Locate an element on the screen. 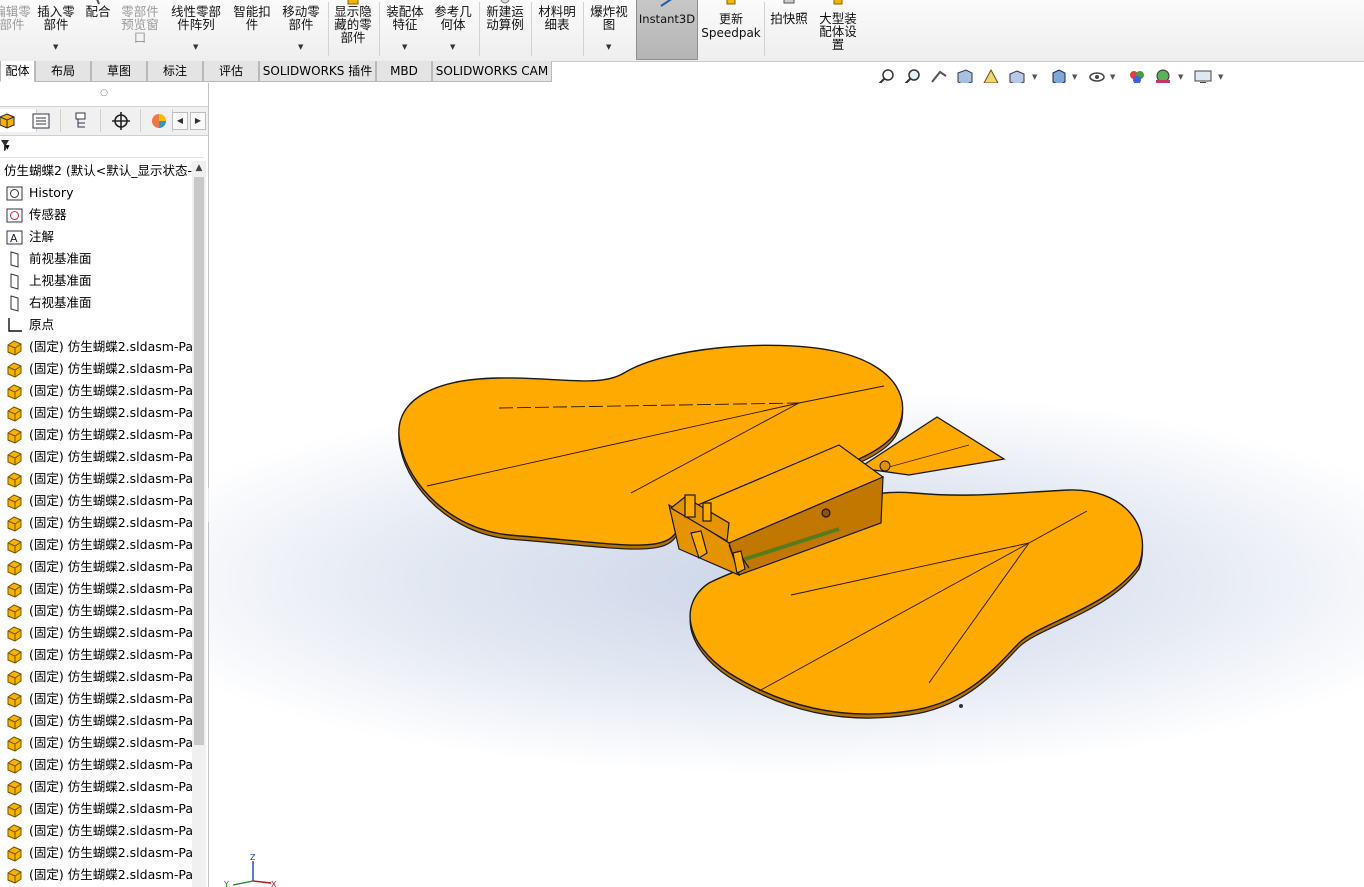 The width and height of the screenshot is (1364, 887). tab-layout: 布局 is located at coordinates (63, 71).